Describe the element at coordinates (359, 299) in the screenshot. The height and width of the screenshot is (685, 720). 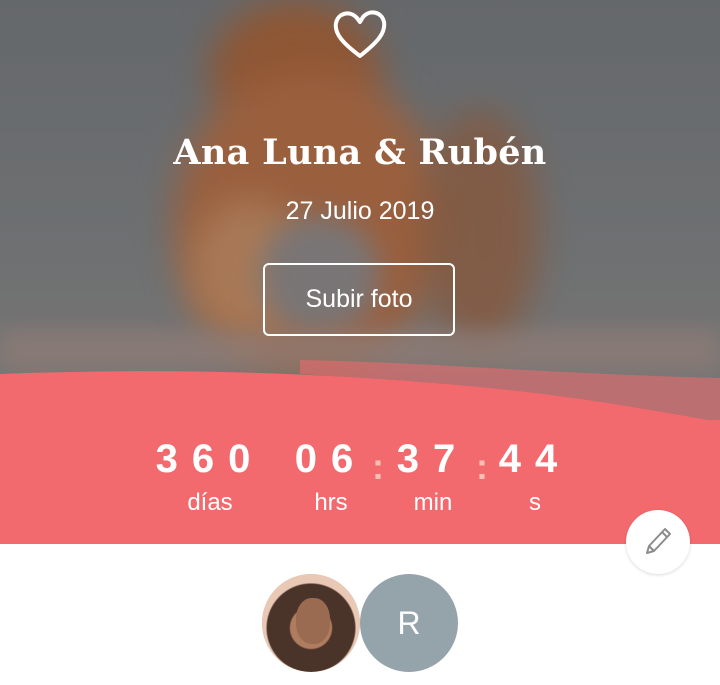
I see `upload-photo-button: Subir foto` at that location.